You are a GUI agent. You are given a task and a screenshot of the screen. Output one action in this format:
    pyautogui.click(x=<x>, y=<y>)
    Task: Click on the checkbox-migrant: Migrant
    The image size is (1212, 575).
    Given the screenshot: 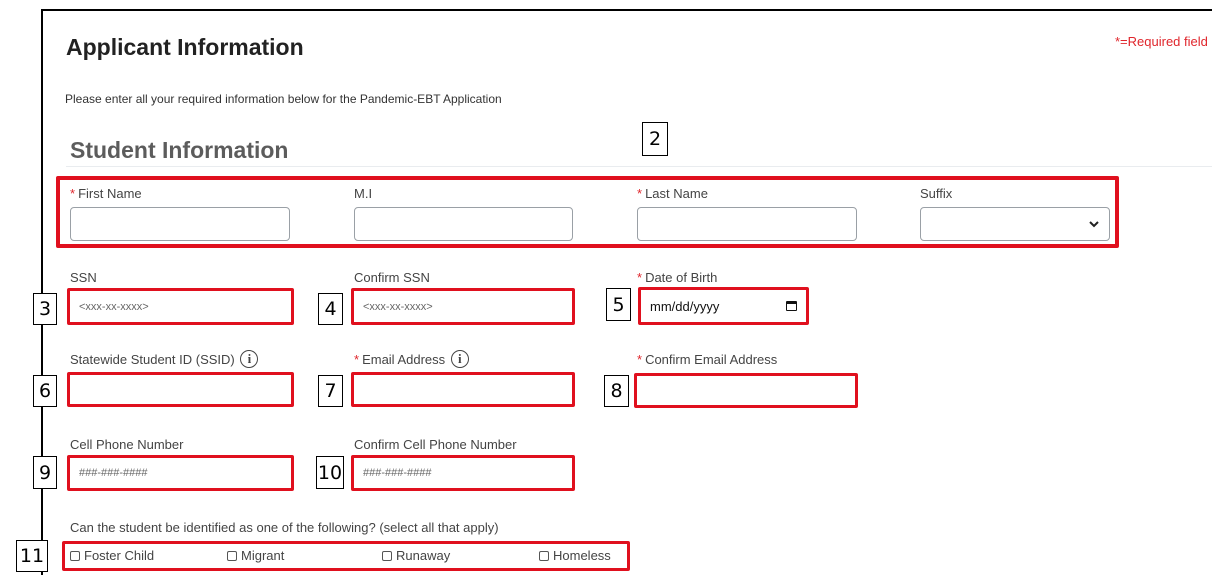 What is the action you would take?
    pyautogui.click(x=255, y=555)
    